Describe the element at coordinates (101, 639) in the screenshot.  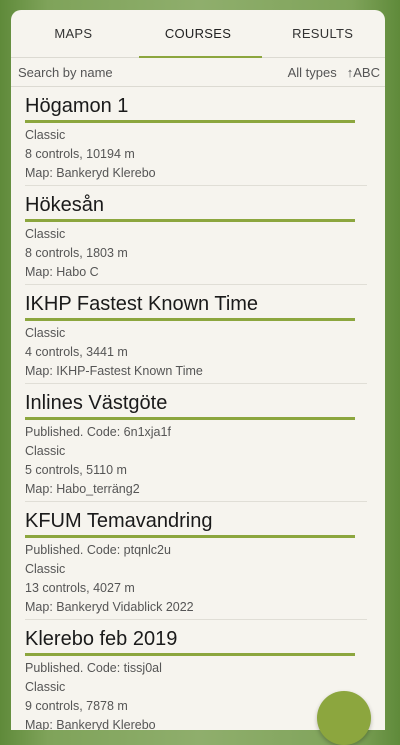
I see `course-name: Klerebo feb 2019` at that location.